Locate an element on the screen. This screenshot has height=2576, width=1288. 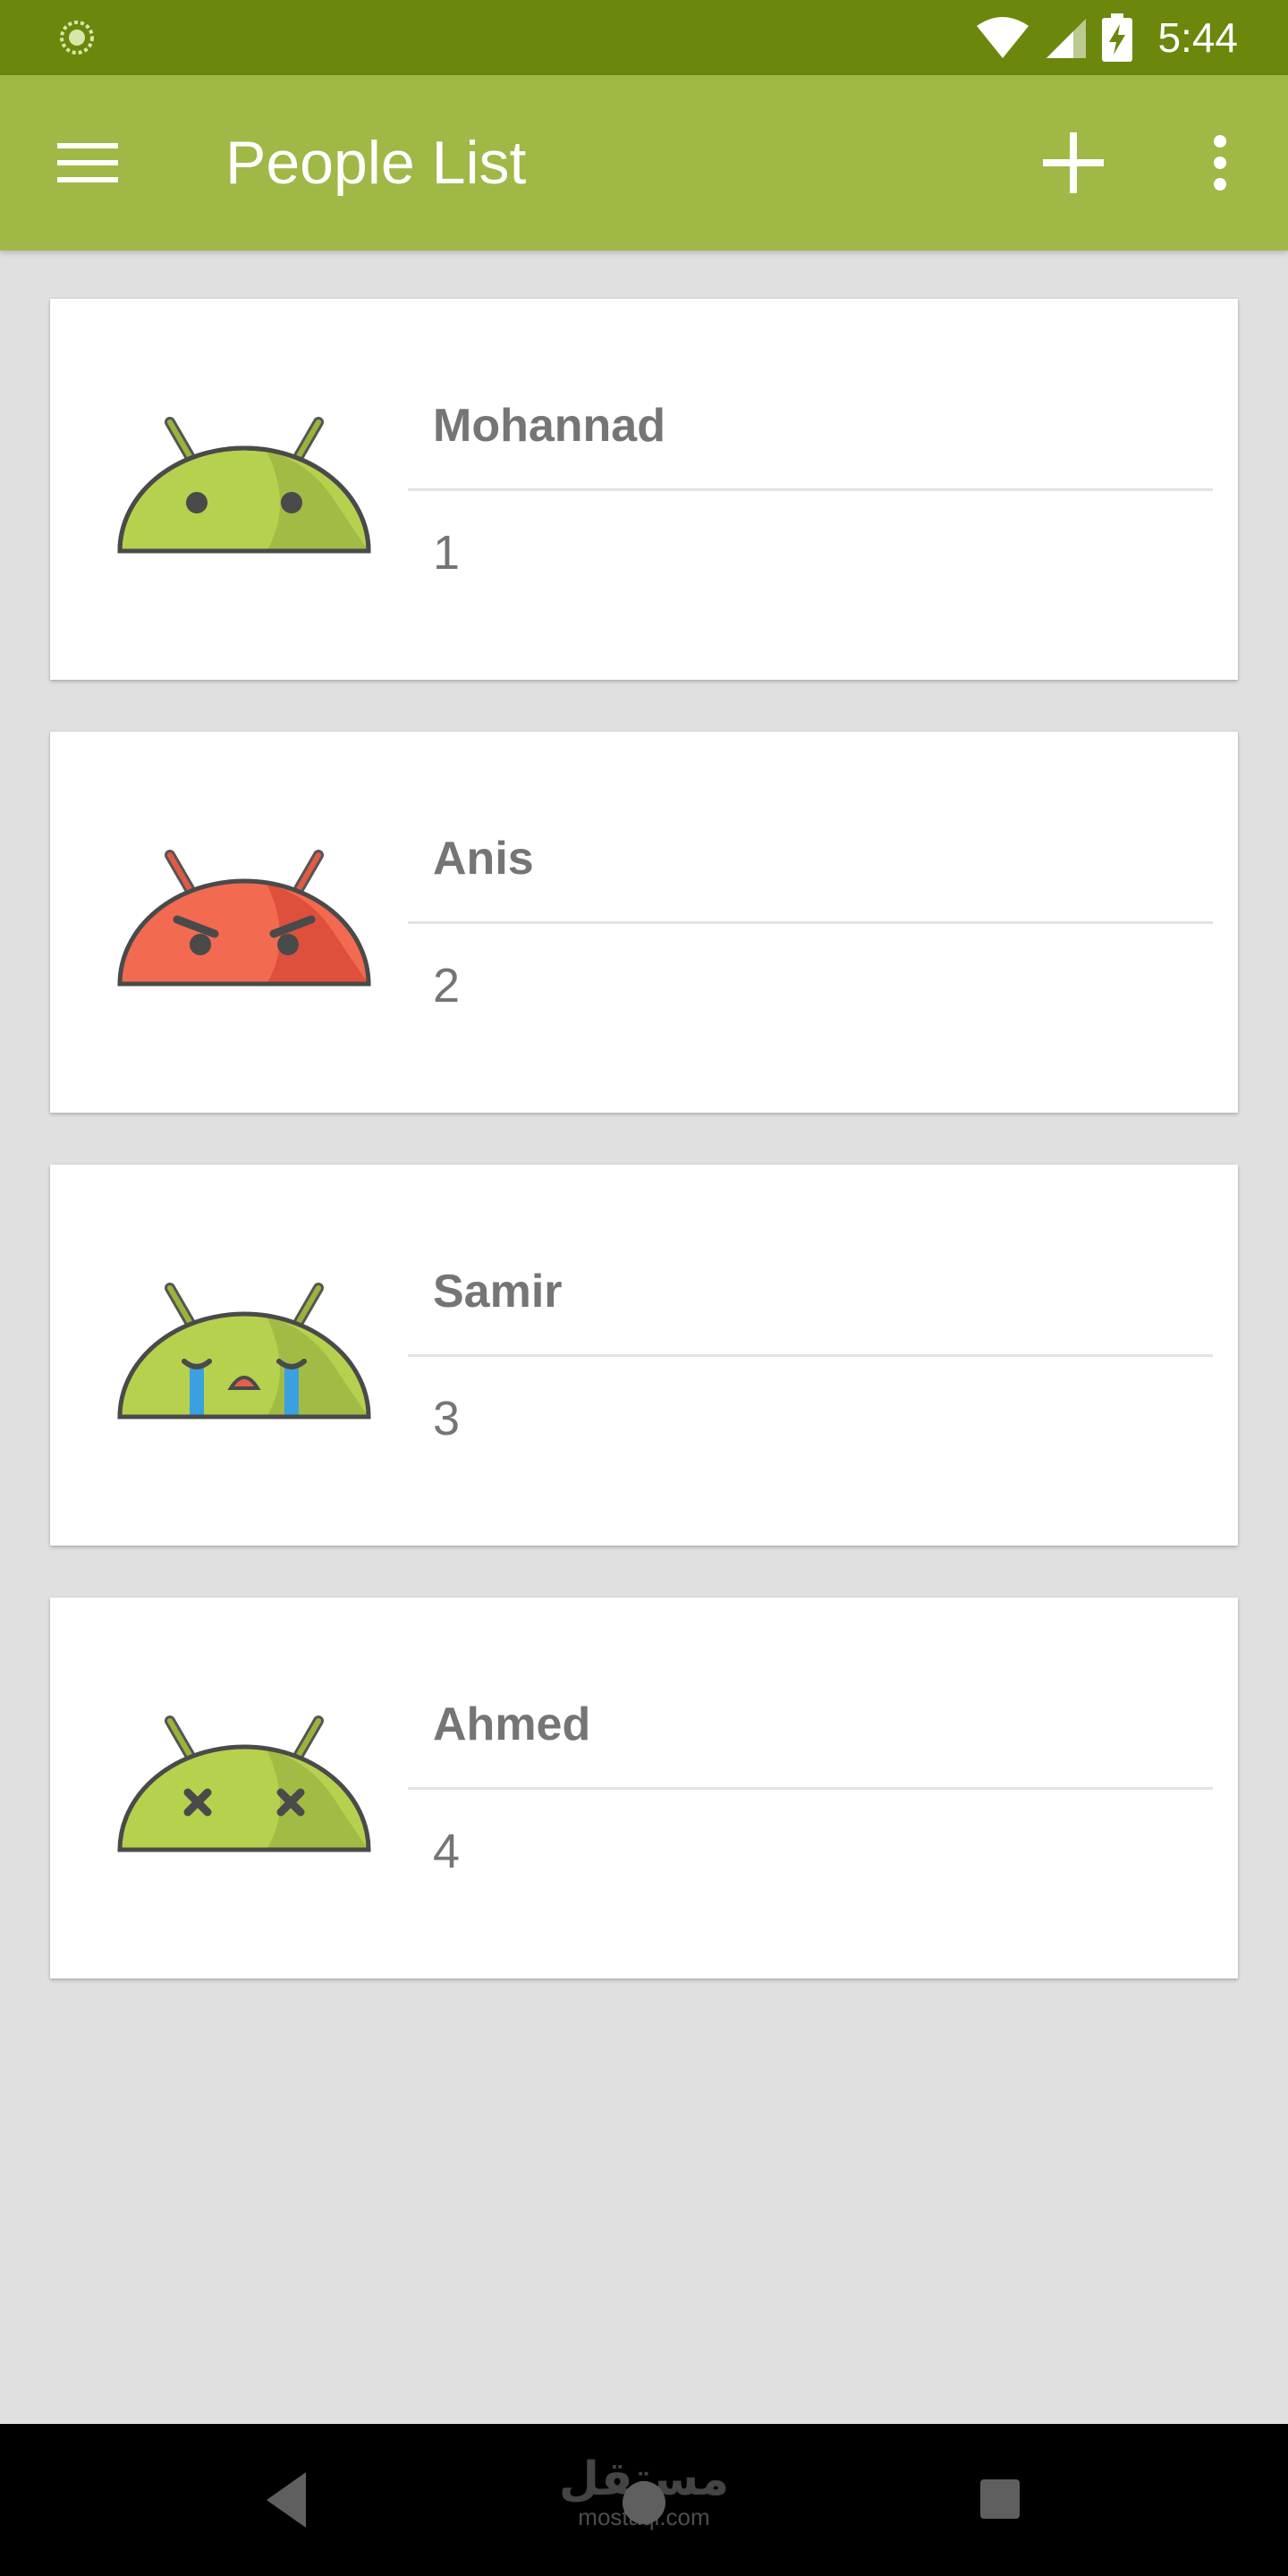
android-dead-icon is located at coordinates (244, 1784).